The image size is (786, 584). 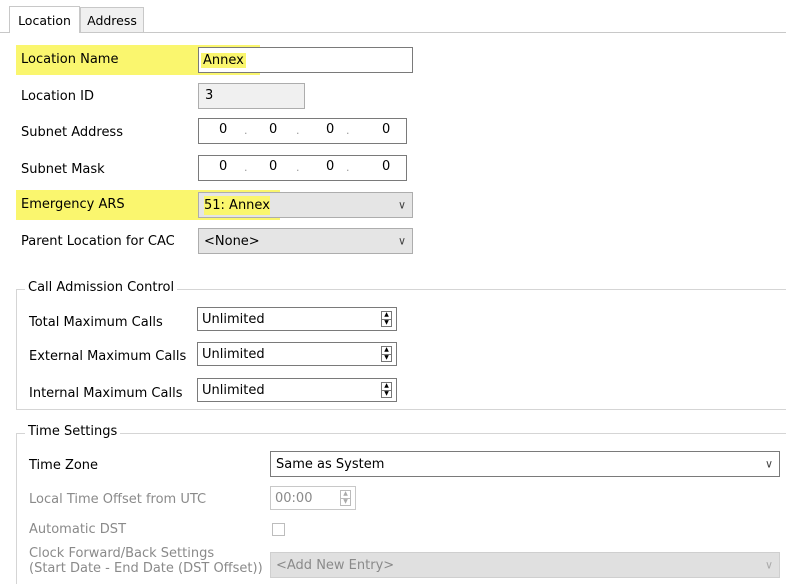 I want to click on time-zone-label: Time Zone, so click(x=64, y=465).